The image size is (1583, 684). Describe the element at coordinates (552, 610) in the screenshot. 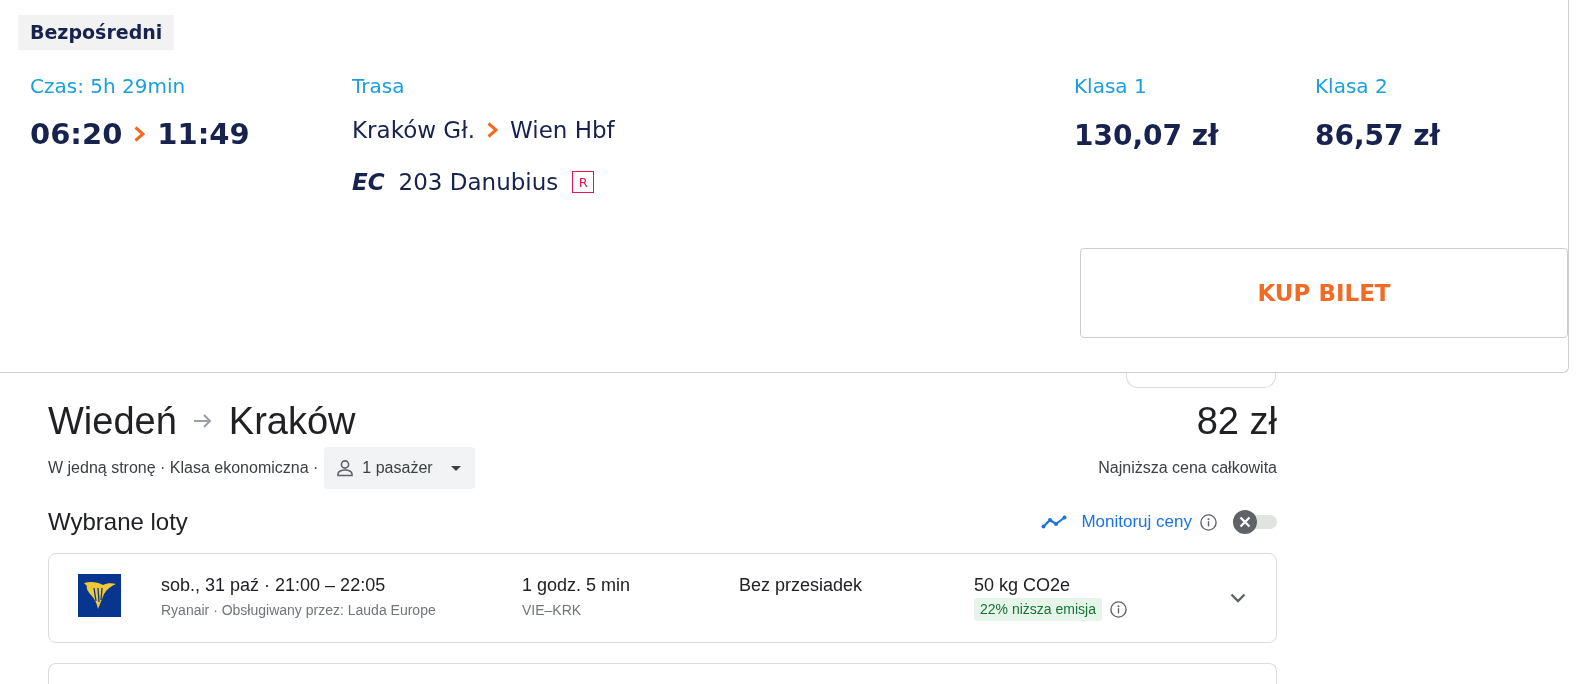

I see `flight-route: VIE–KRK` at that location.